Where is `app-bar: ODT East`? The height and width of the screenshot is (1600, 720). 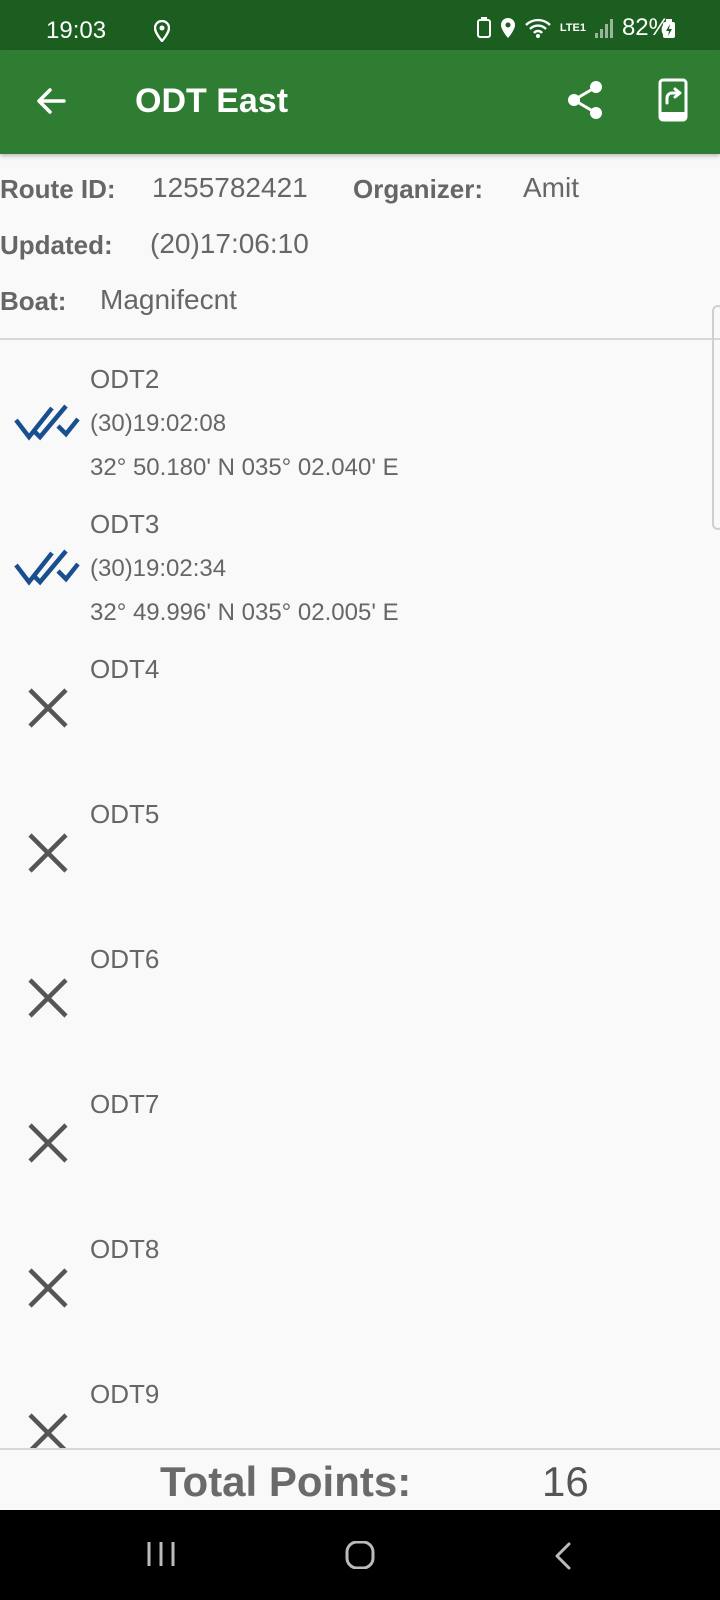 app-bar: ODT East is located at coordinates (360, 102).